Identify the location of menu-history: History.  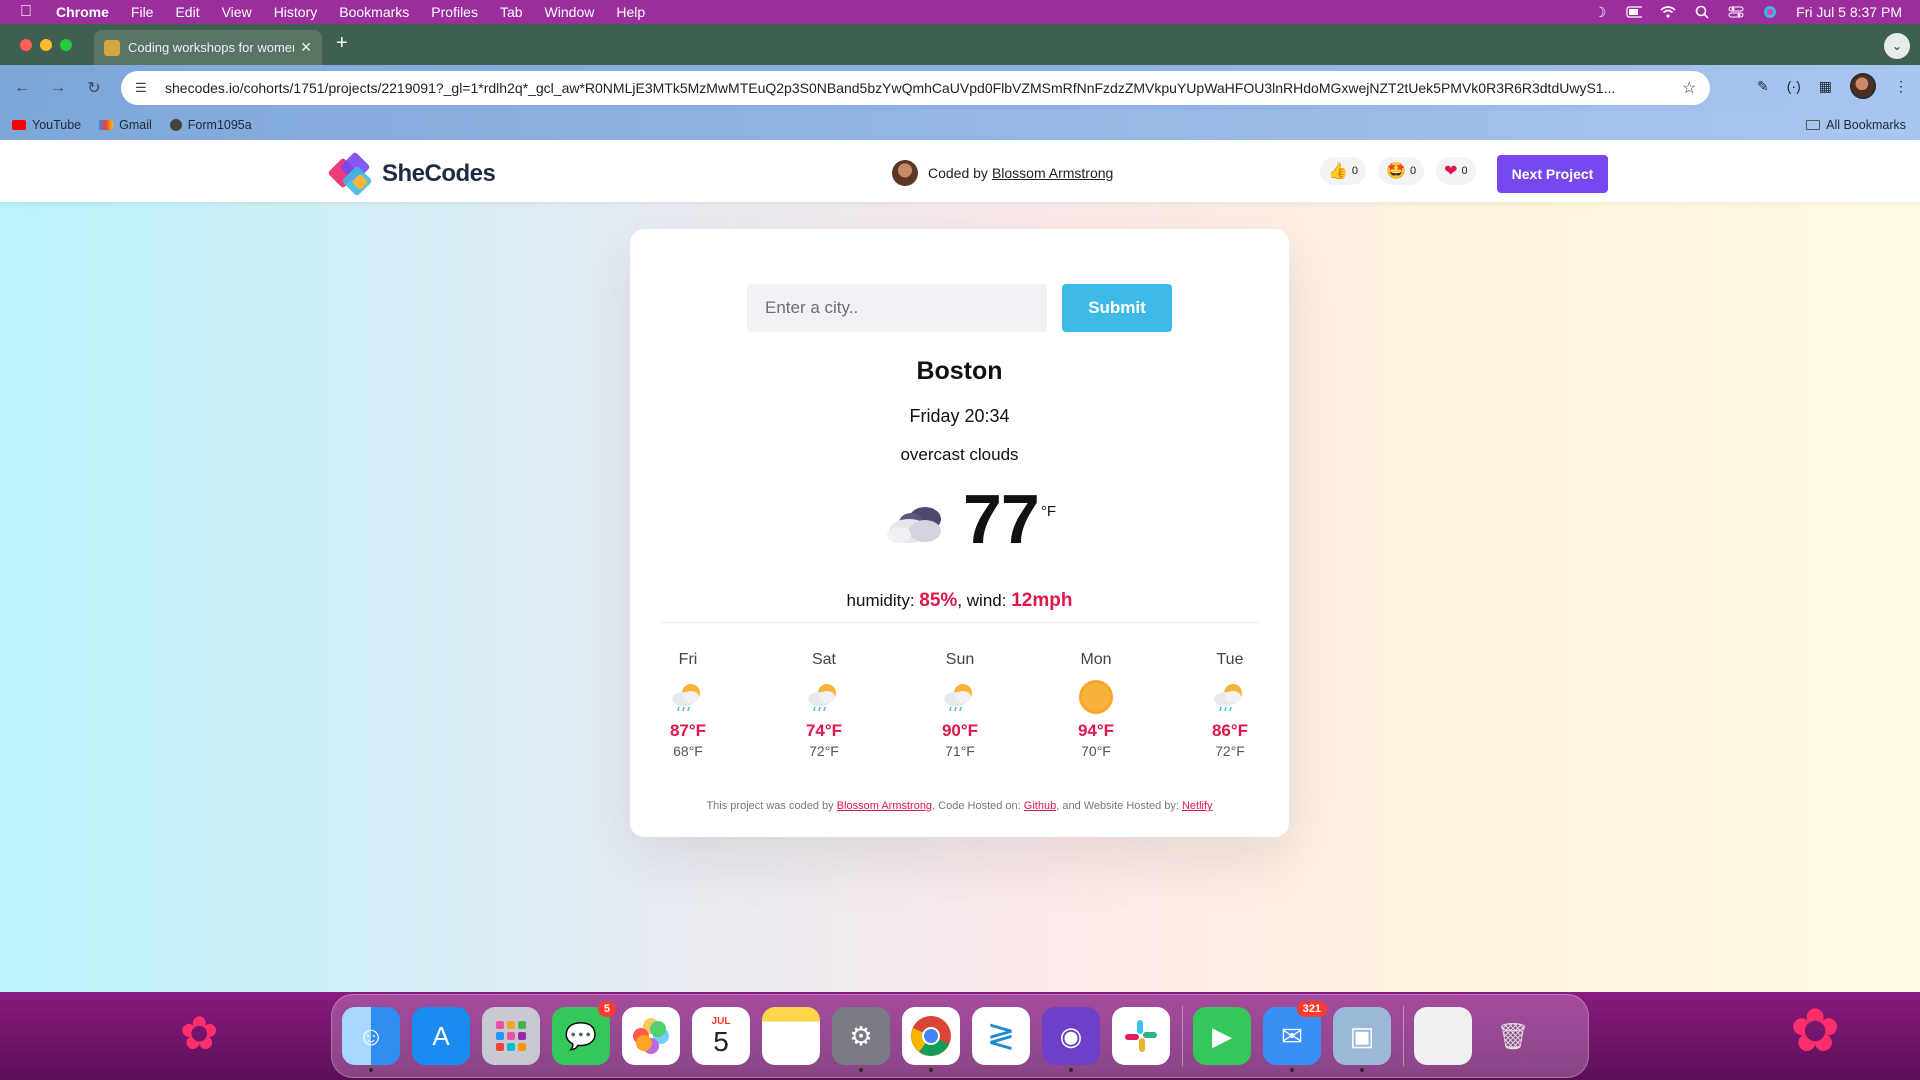
(296, 12).